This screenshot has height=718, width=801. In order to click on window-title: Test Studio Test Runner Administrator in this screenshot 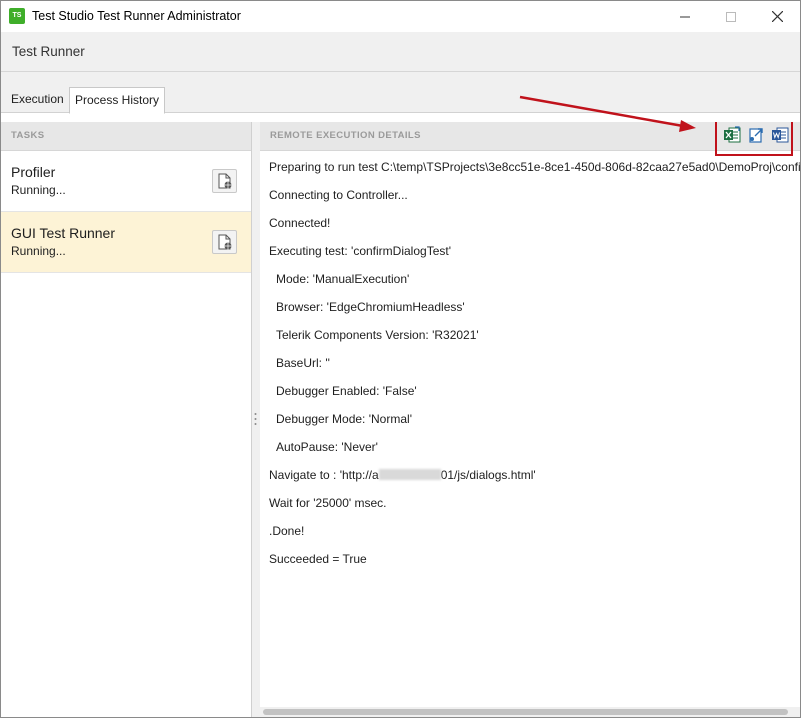, I will do `click(136, 16)`.